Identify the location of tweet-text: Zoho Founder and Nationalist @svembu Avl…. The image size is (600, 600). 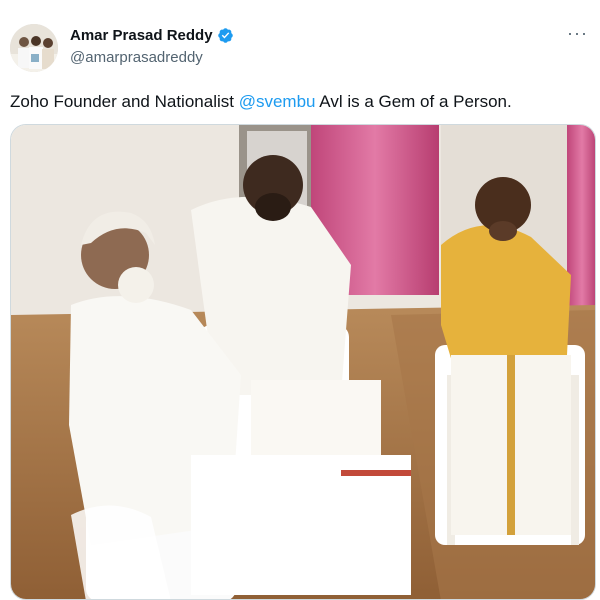
(261, 102).